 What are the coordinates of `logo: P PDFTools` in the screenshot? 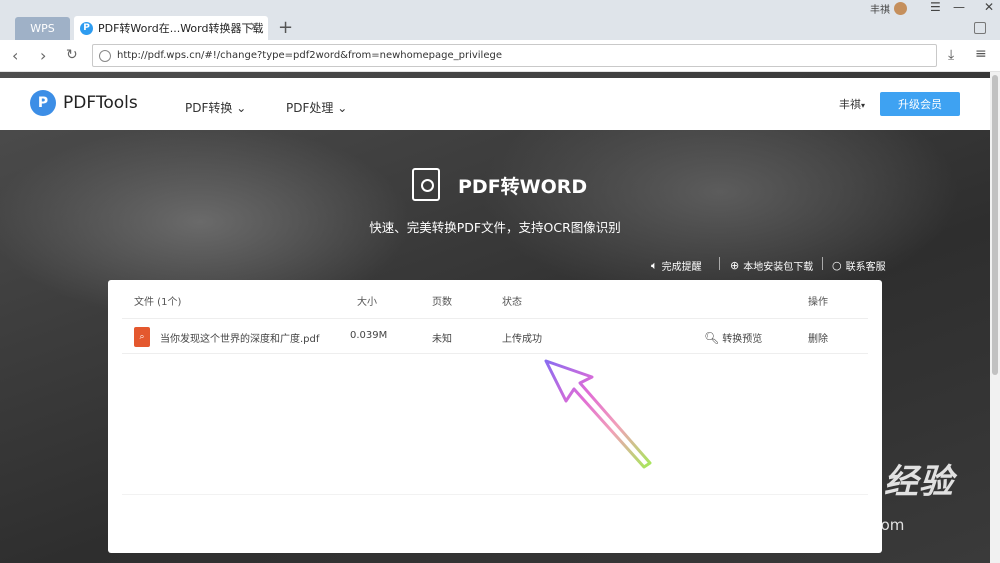 It's located at (84, 103).